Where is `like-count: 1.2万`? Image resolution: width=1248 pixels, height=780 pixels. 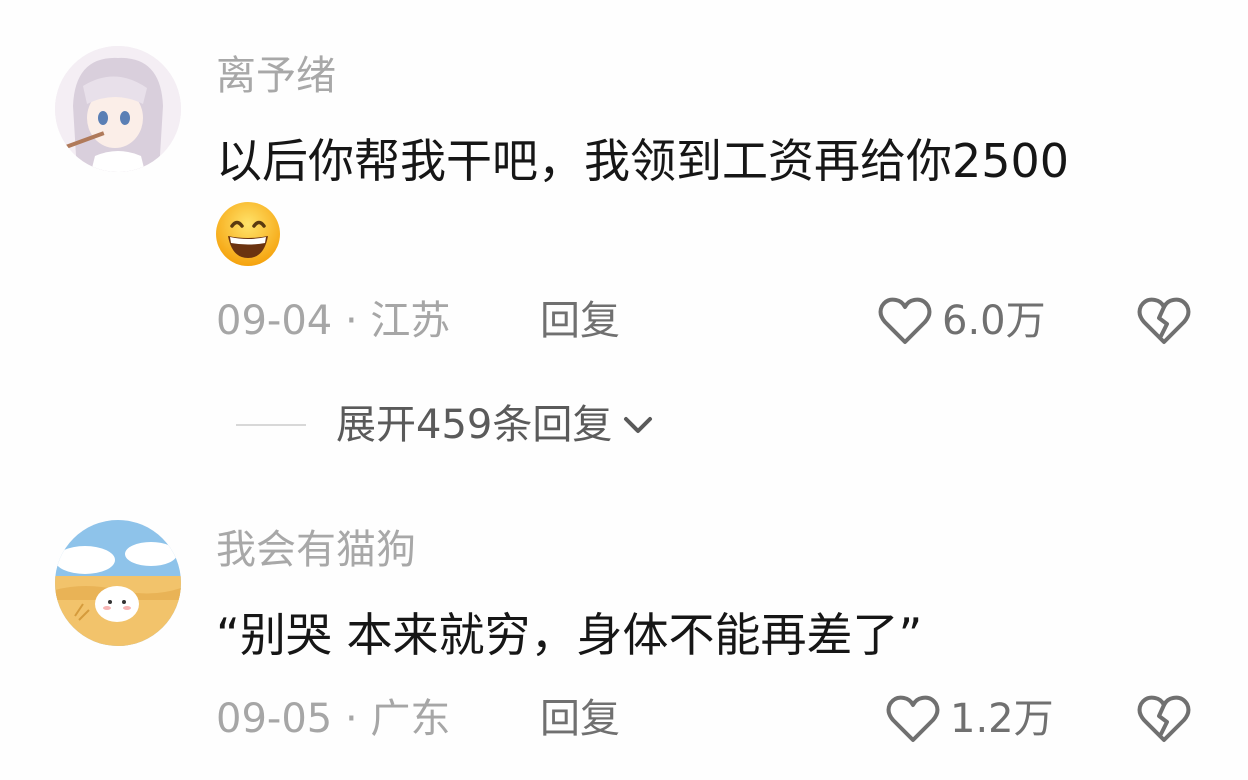 like-count: 1.2万 is located at coordinates (1002, 719).